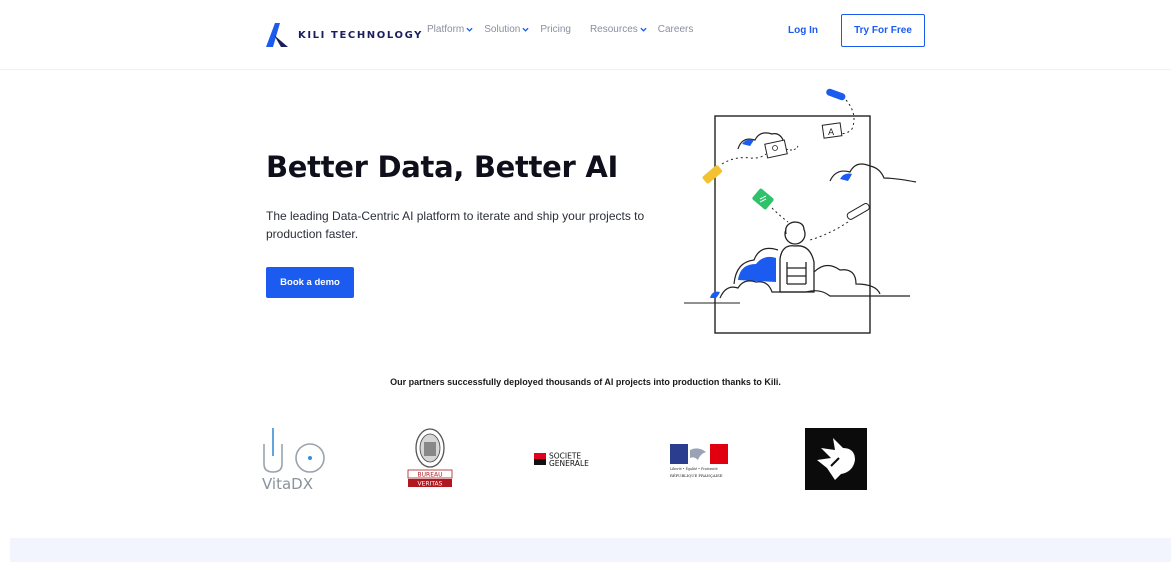 The width and height of the screenshot is (1171, 562). What do you see at coordinates (430, 475) in the screenshot?
I see `bv-top-text: BUREAU` at bounding box center [430, 475].